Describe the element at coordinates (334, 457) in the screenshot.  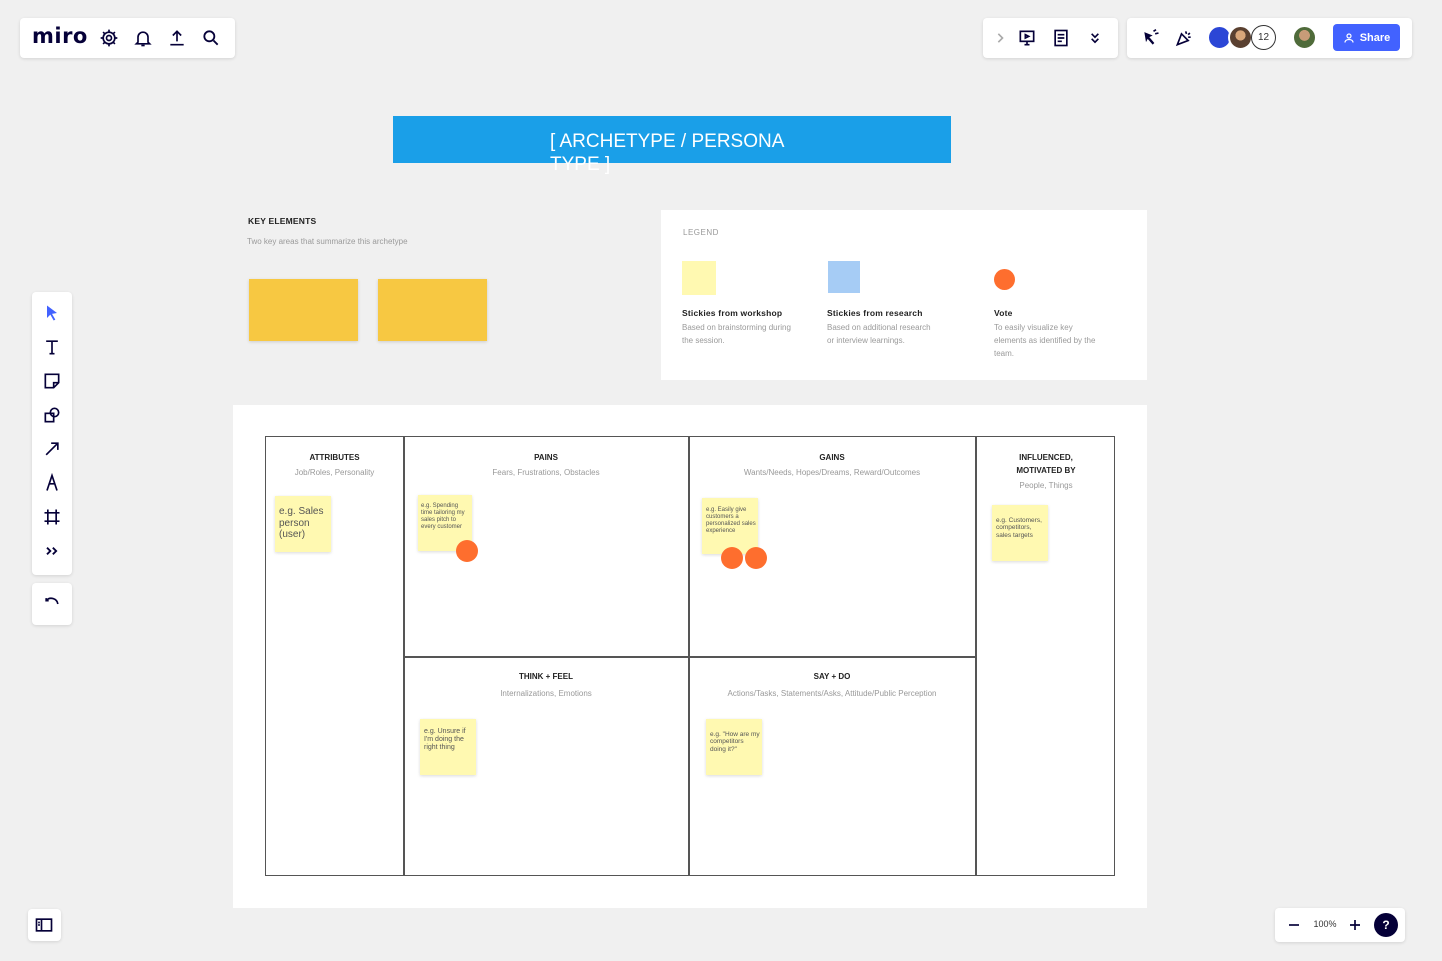
I see `attributes-title: ATTRIBUTES` at that location.